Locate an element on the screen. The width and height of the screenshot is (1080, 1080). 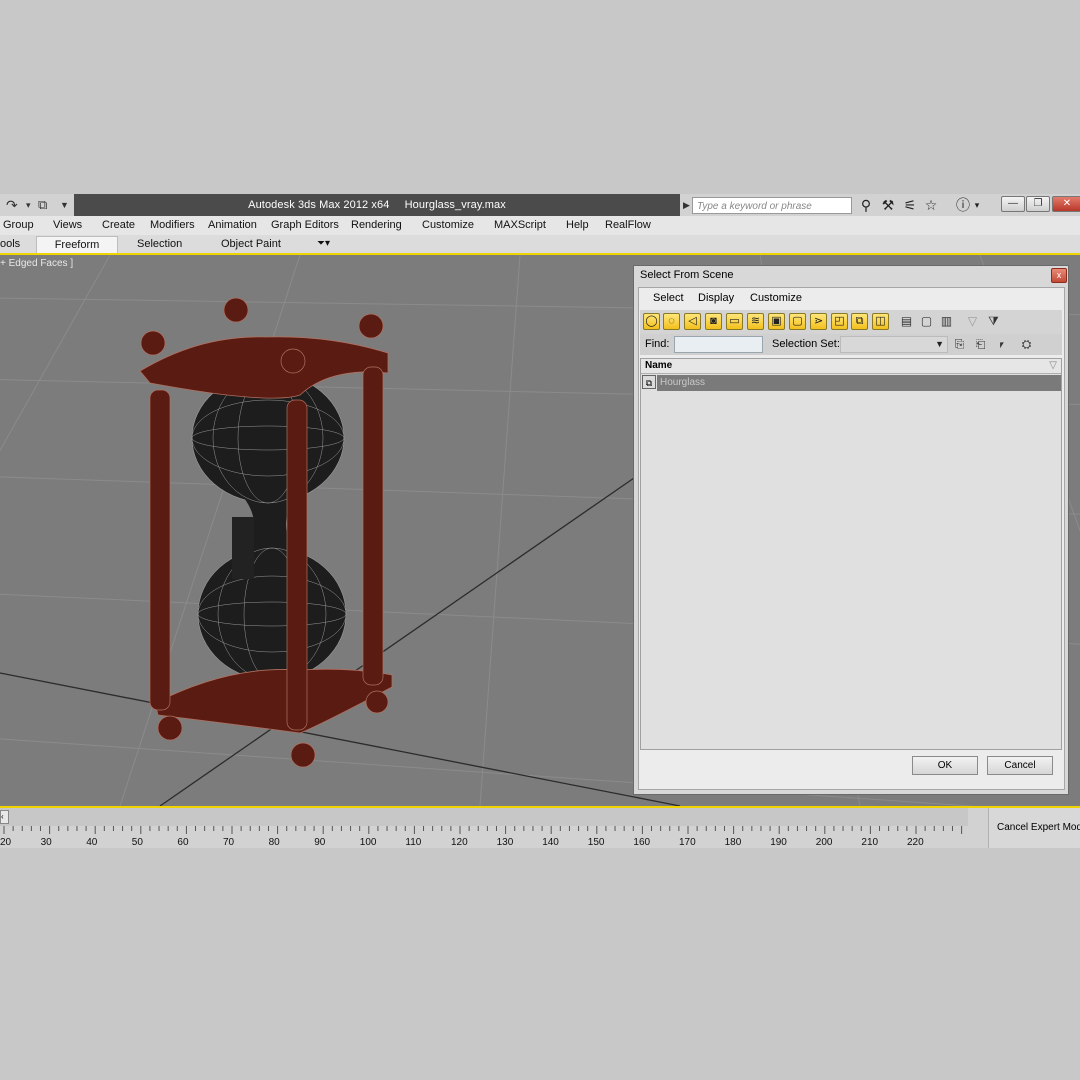
frame-label: 40 is located at coordinates (92, 842).